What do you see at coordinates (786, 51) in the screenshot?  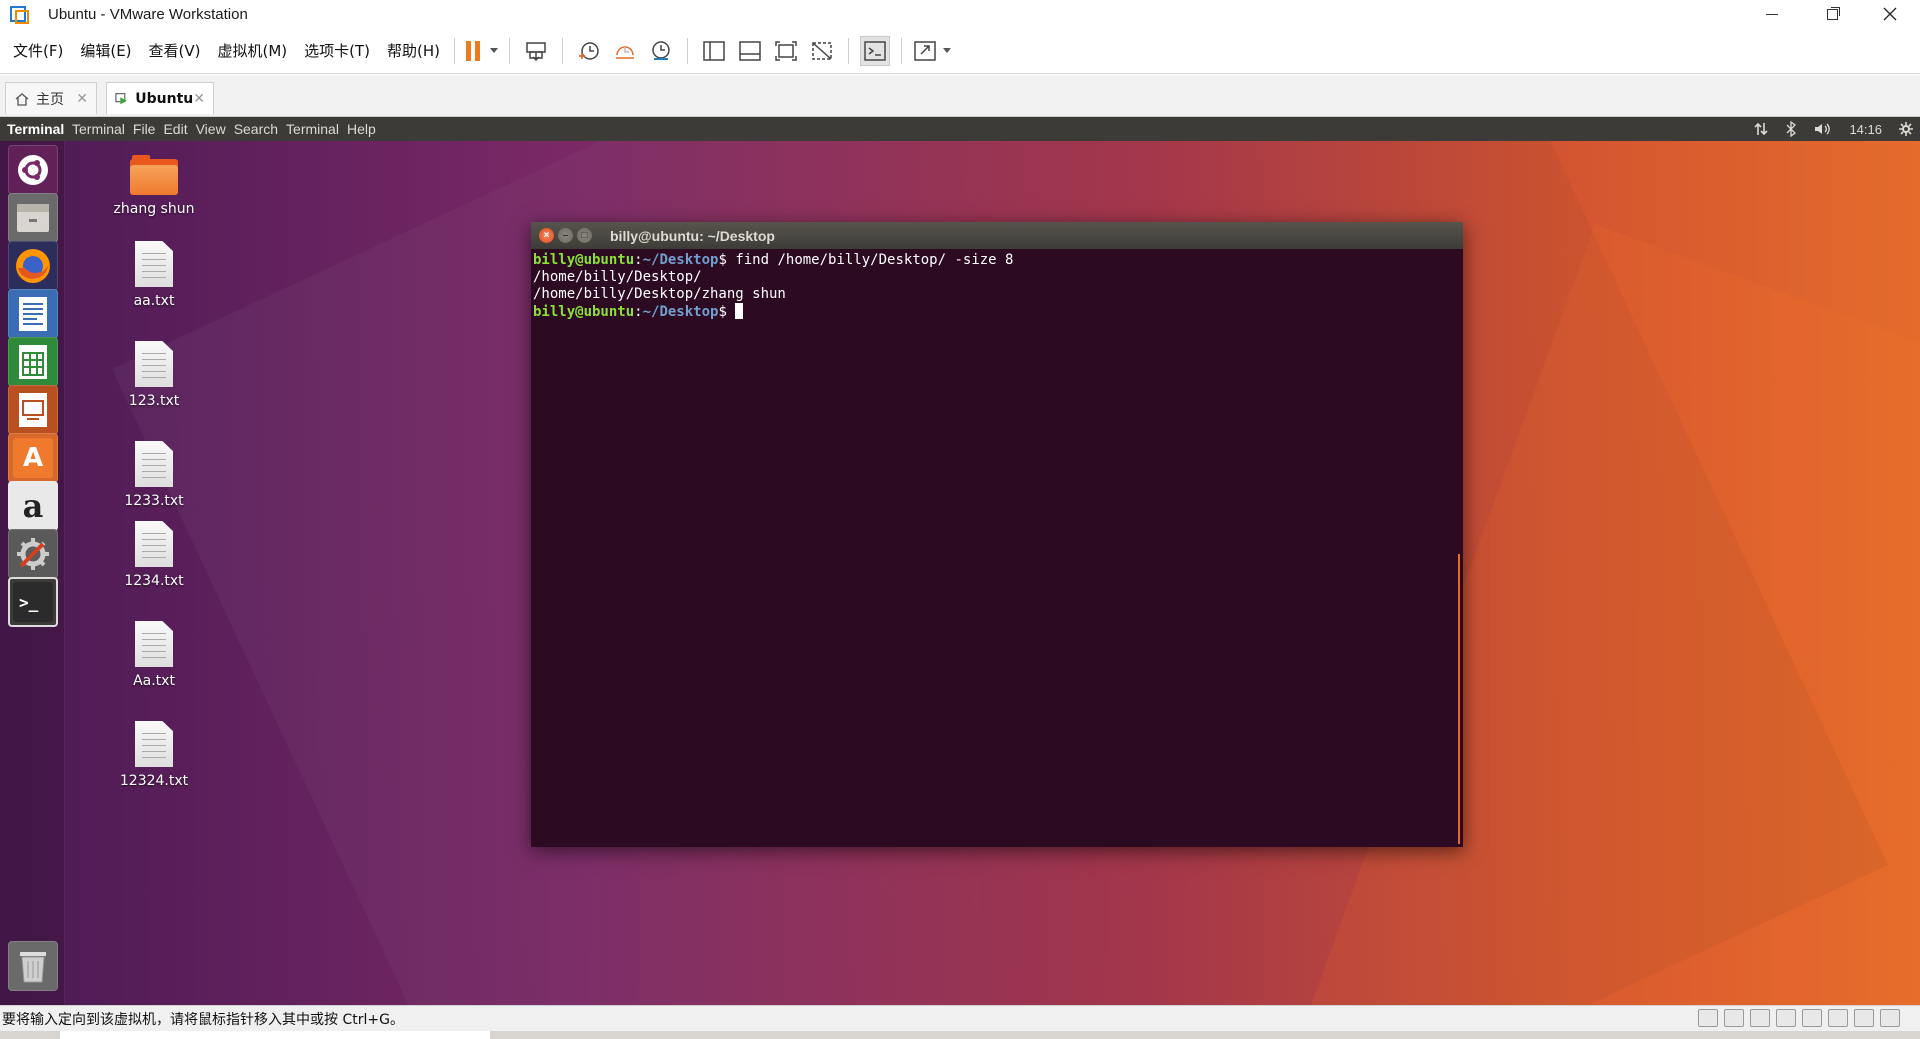 I see `full-screen-button` at bounding box center [786, 51].